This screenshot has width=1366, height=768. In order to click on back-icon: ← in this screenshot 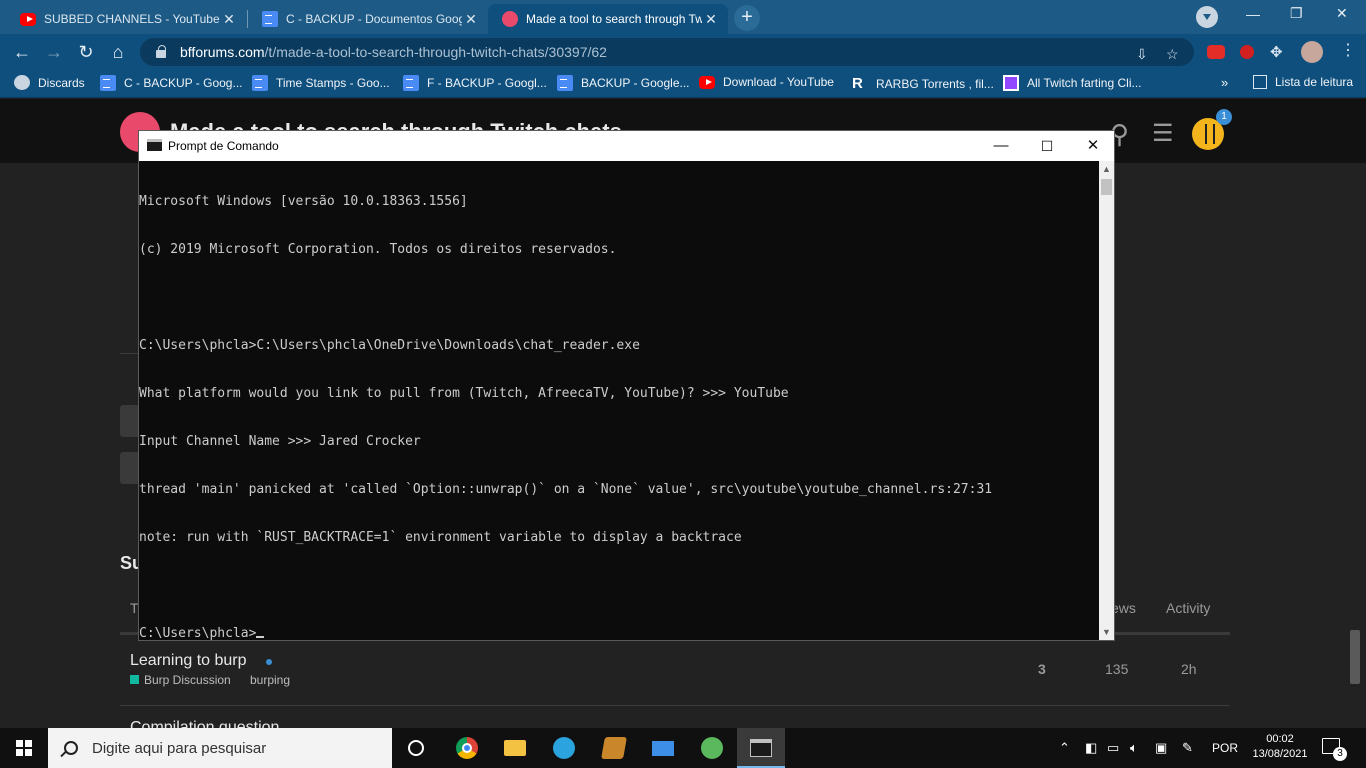, I will do `click(22, 52)`.